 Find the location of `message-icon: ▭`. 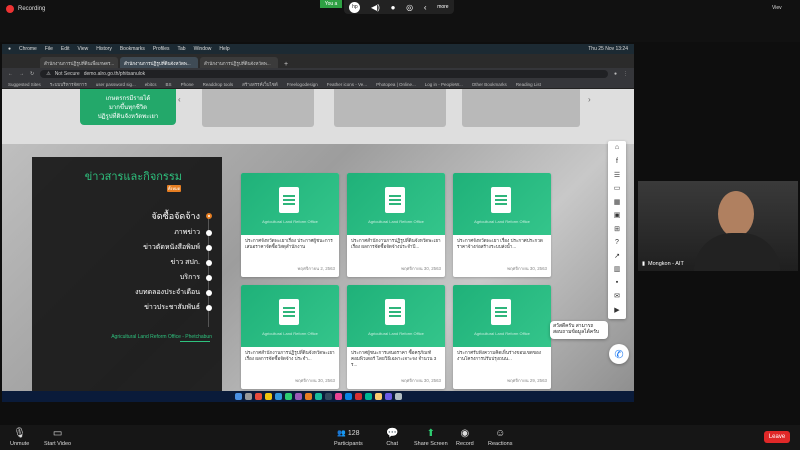

message-icon: ▭ is located at coordinates (617, 189).